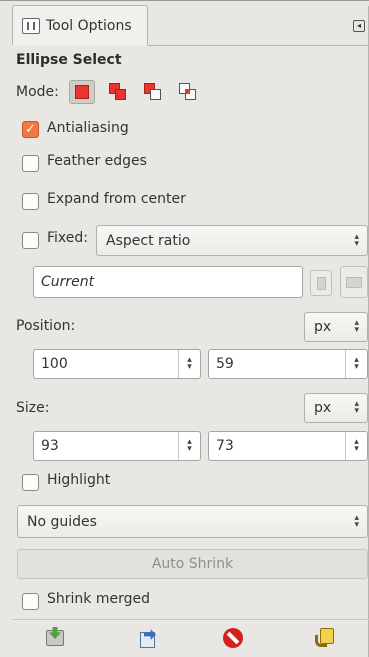  What do you see at coordinates (30, 163) in the screenshot?
I see `feather-edges-checkbox` at bounding box center [30, 163].